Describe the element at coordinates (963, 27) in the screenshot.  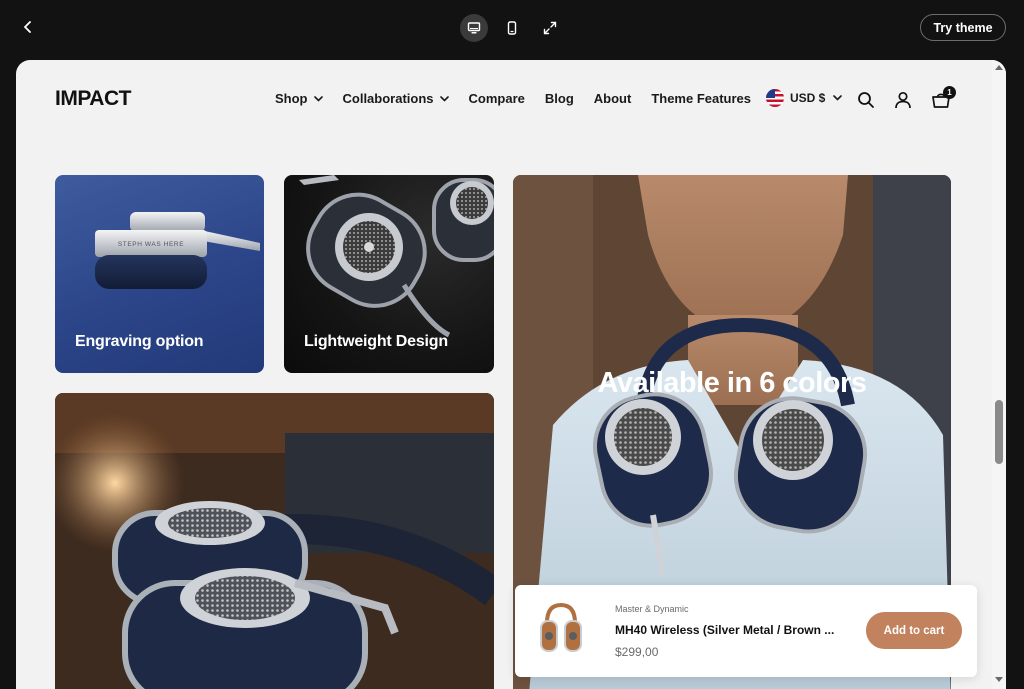
I see `try-theme-button: Try theme` at that location.